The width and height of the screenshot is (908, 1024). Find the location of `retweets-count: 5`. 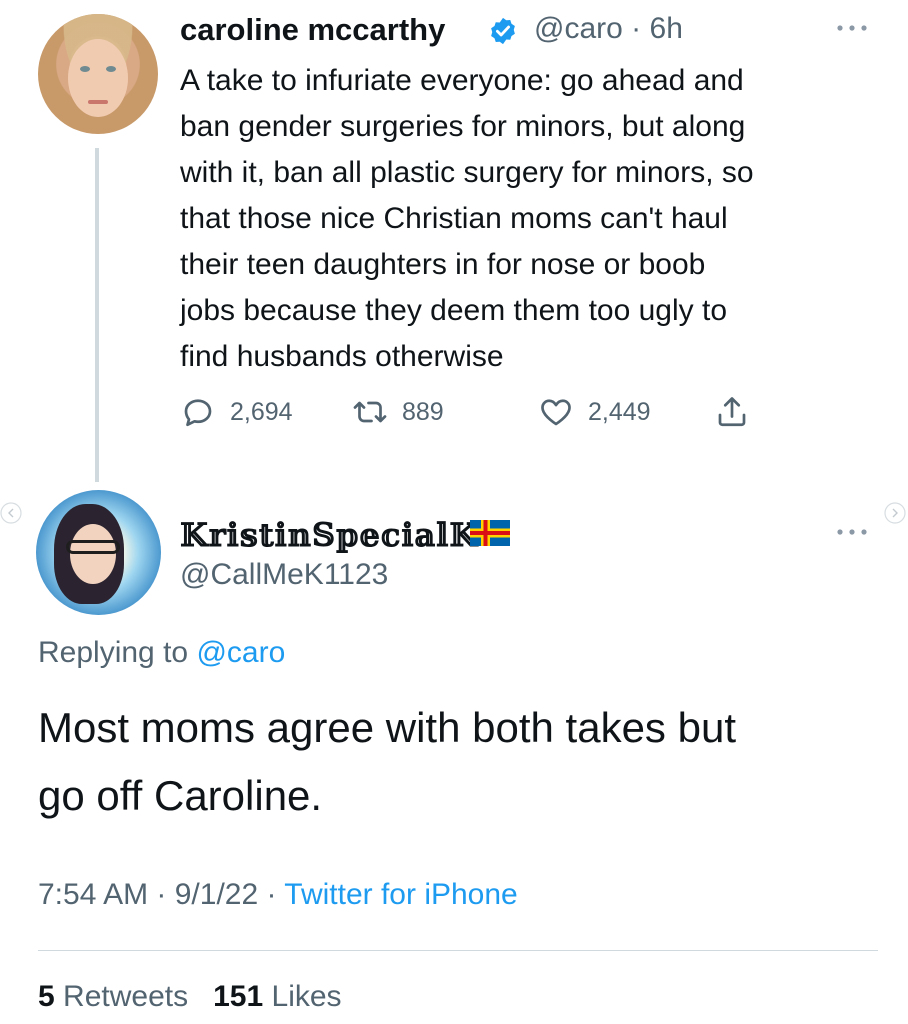

retweets-count: 5 is located at coordinates (46, 996).